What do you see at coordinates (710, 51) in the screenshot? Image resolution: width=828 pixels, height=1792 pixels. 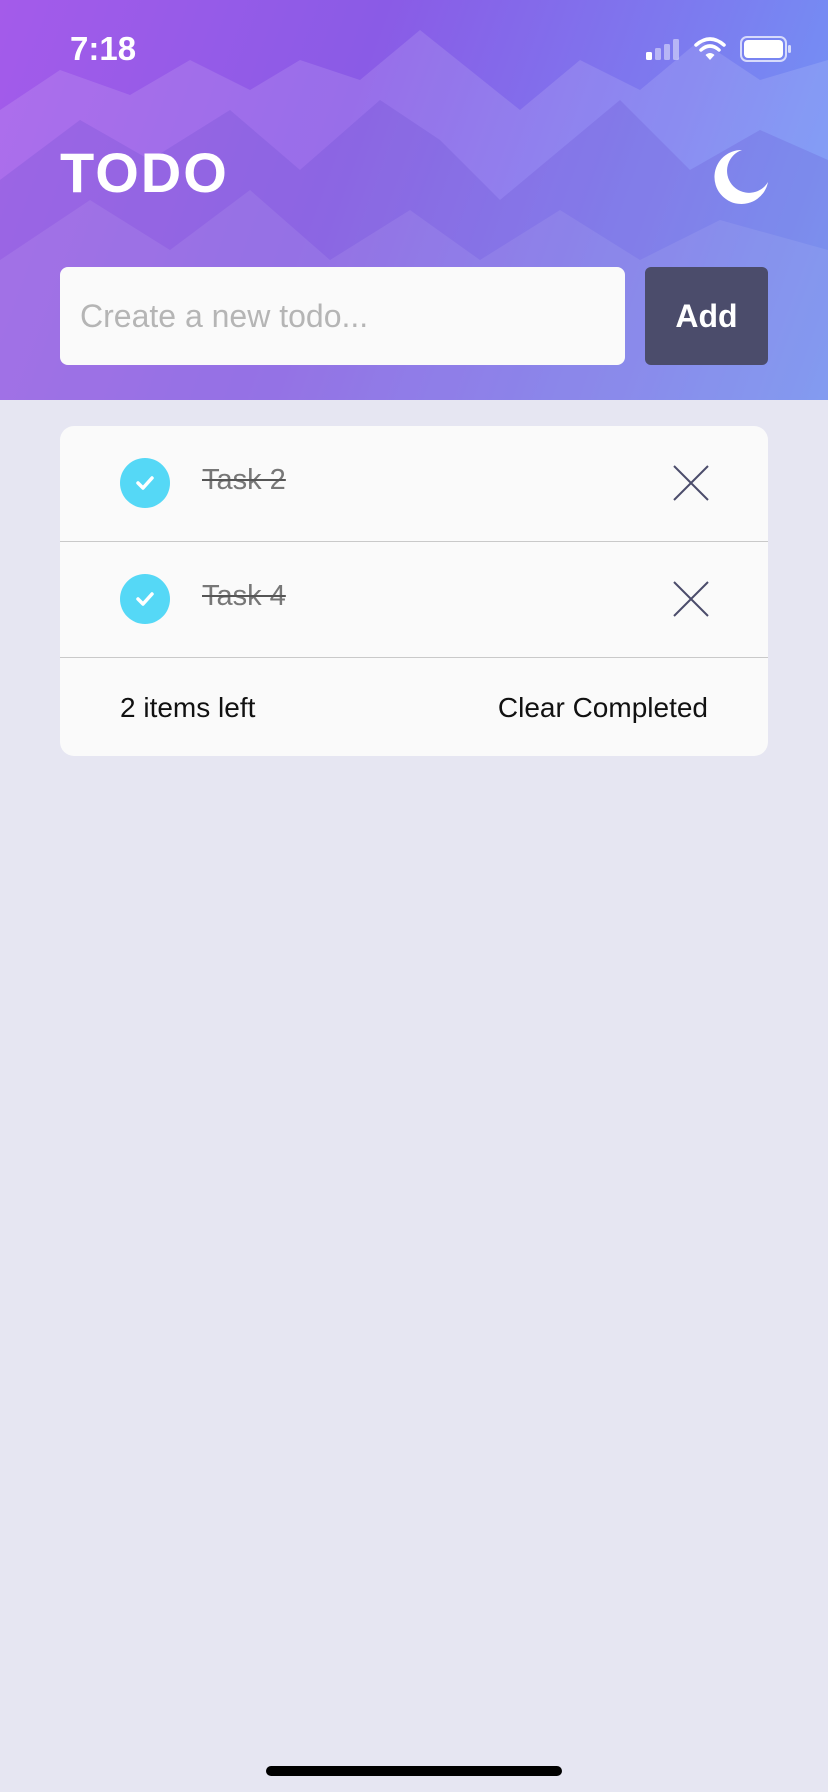 I see `wifi-icon` at bounding box center [710, 51].